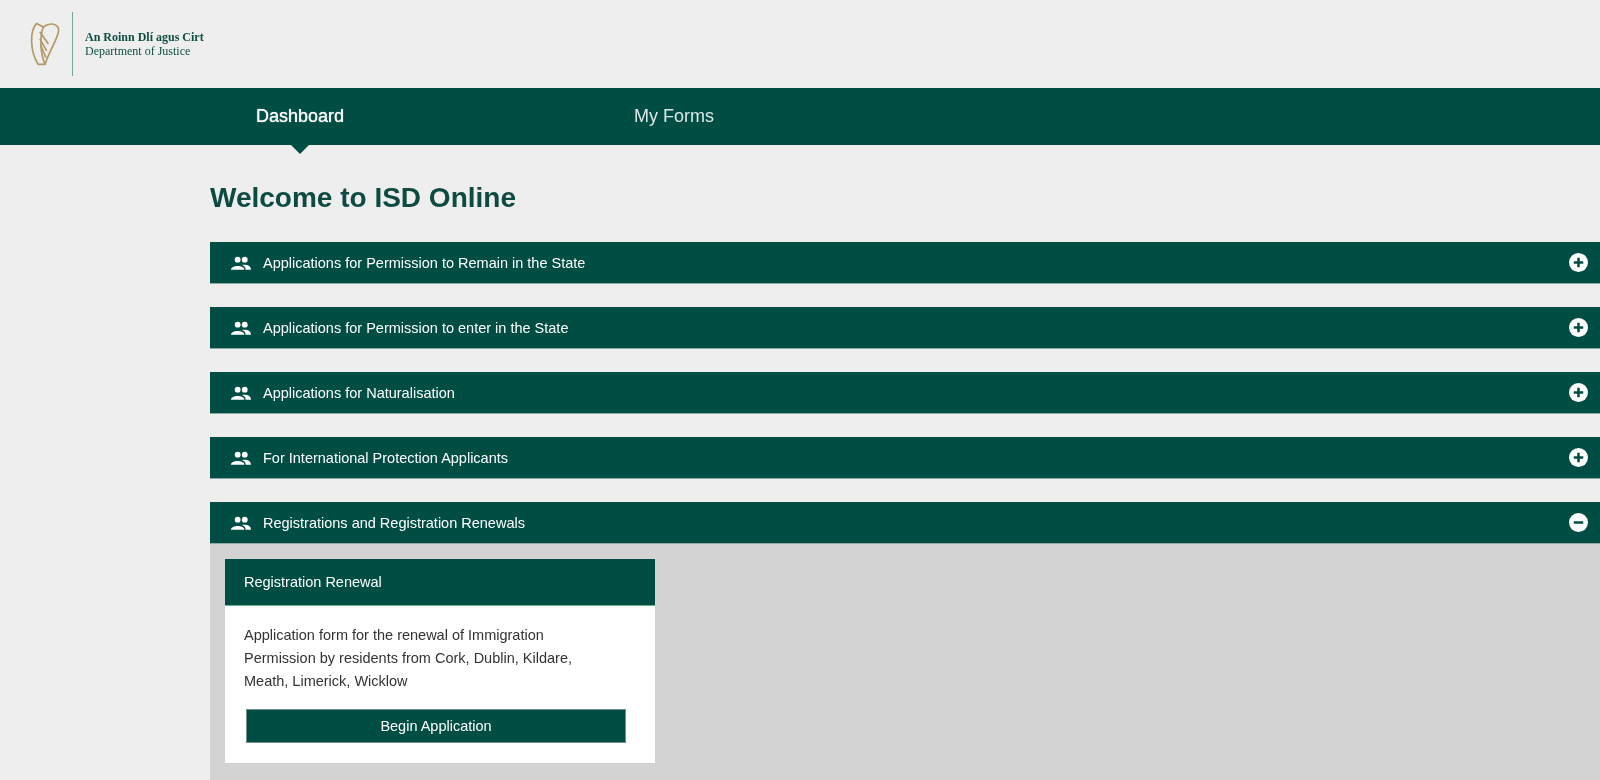 This screenshot has width=1600, height=780. I want to click on nav-tab: My Forms, so click(674, 121).